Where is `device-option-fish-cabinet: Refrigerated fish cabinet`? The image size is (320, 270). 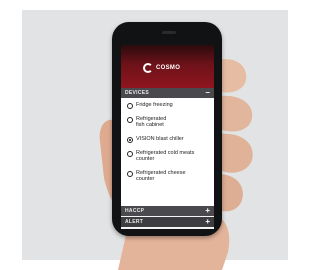 device-option-fish-cabinet: Refrigerated fish cabinet is located at coordinates (169, 122).